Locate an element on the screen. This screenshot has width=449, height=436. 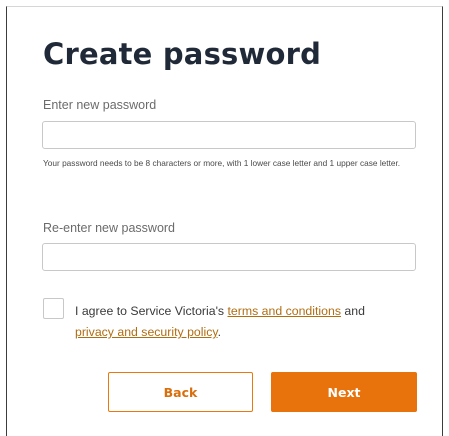
confirm-password-label: Re-enter new password is located at coordinates (109, 228).